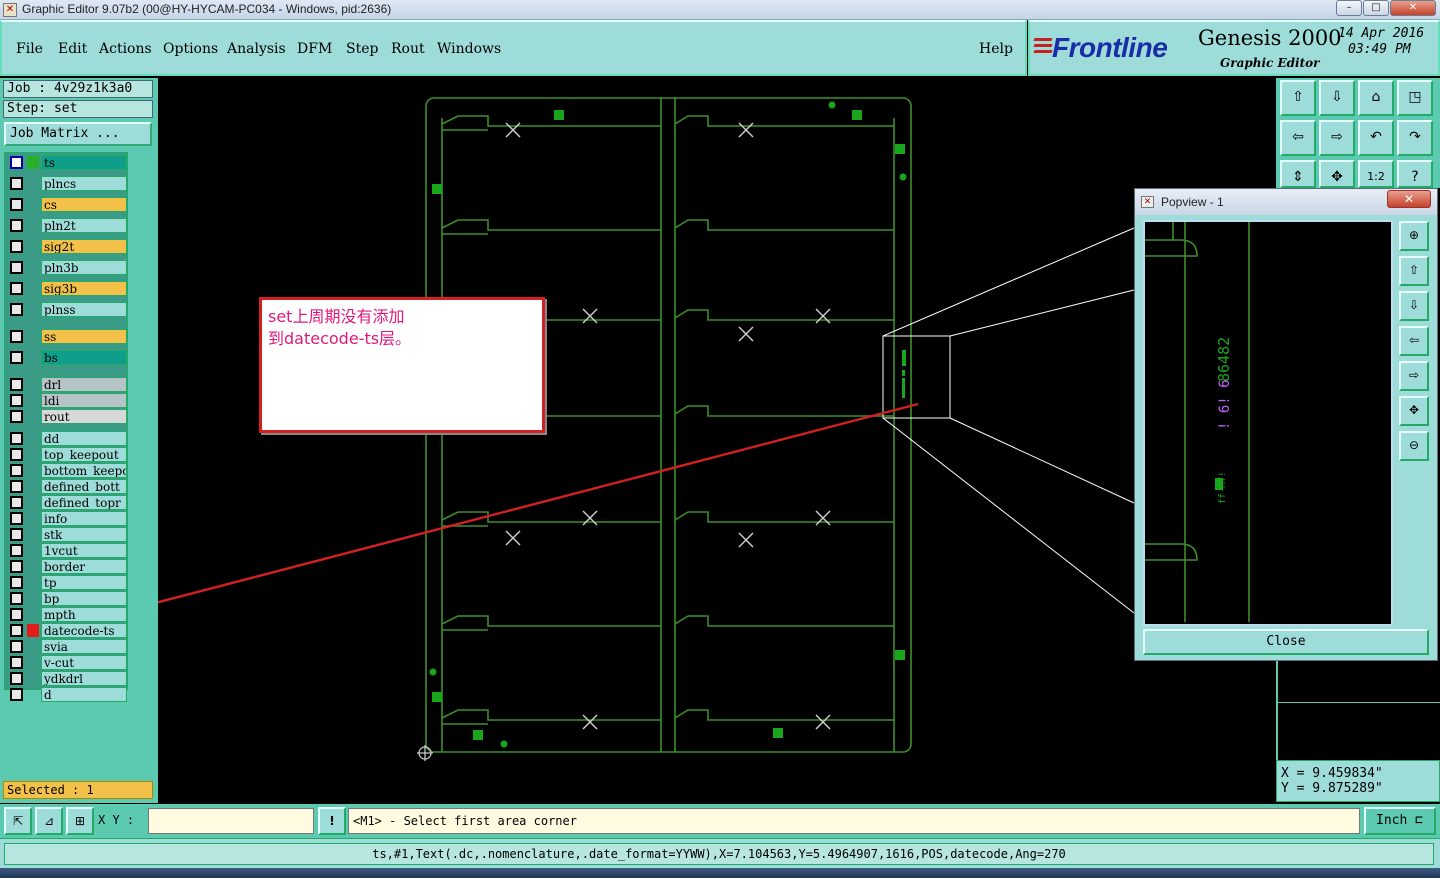  Describe the element at coordinates (1415, 98) in the screenshot. I see `full-view-button: ◳` at that location.